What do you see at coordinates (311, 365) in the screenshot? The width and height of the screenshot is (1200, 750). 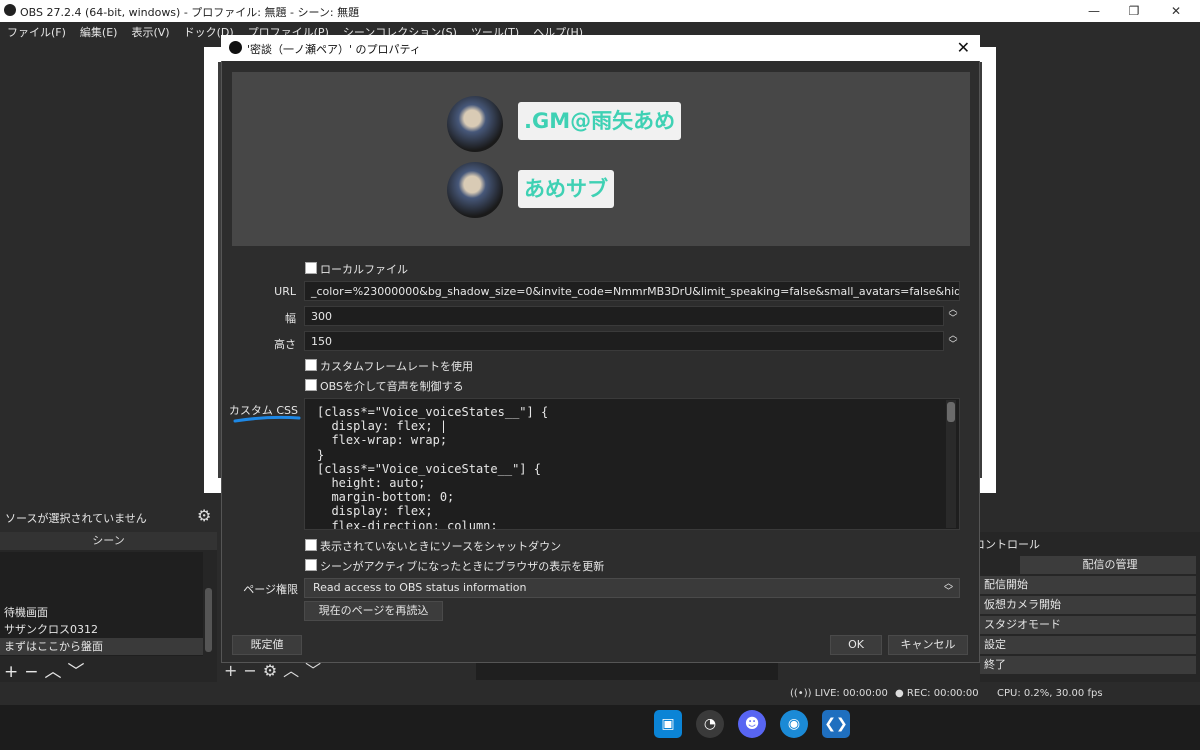 I see `custom-fps-checkbox` at bounding box center [311, 365].